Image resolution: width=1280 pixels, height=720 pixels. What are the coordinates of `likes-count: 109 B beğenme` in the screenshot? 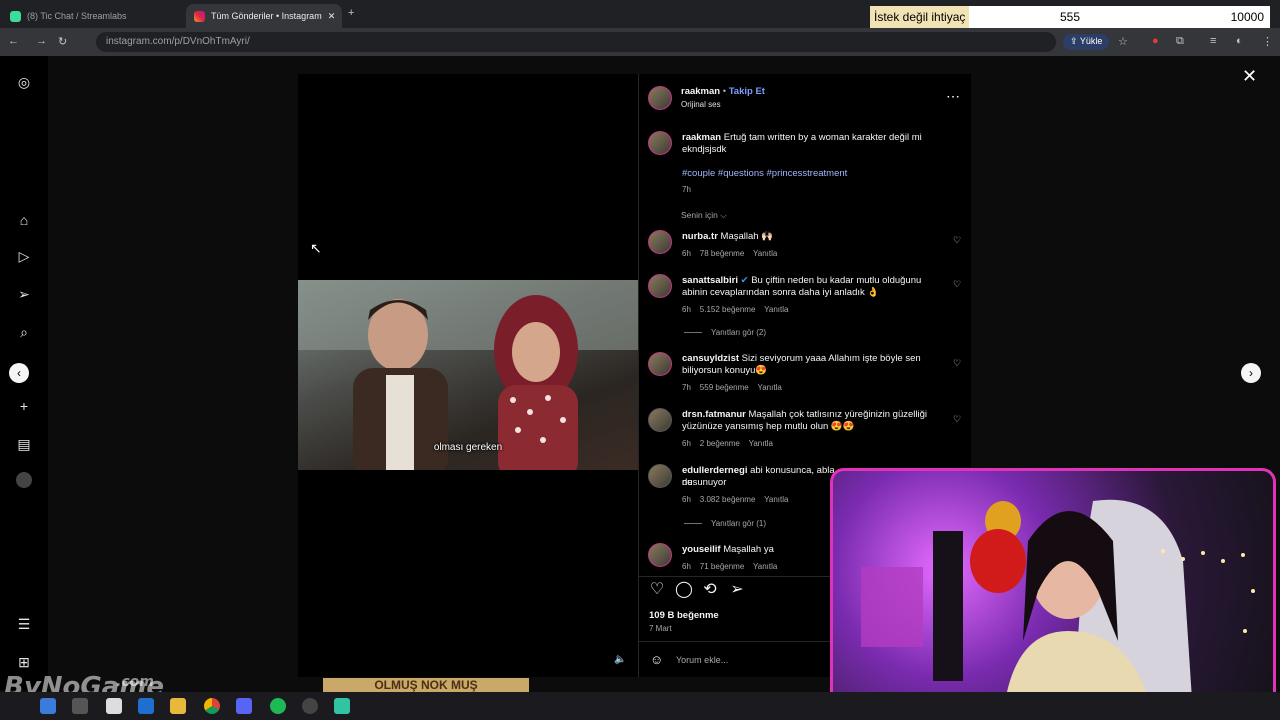 It's located at (684, 616).